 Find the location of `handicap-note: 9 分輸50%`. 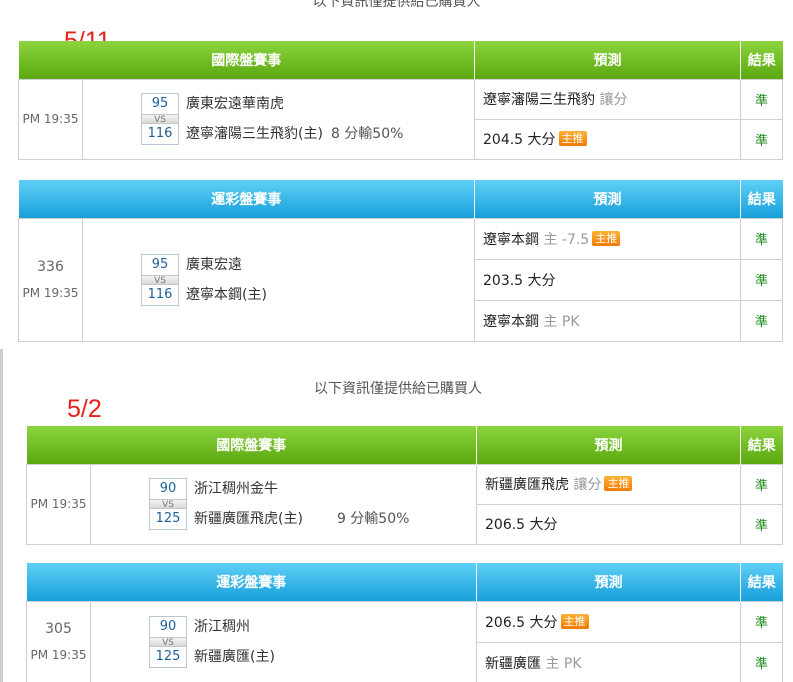

handicap-note: 9 分輸50% is located at coordinates (373, 519).